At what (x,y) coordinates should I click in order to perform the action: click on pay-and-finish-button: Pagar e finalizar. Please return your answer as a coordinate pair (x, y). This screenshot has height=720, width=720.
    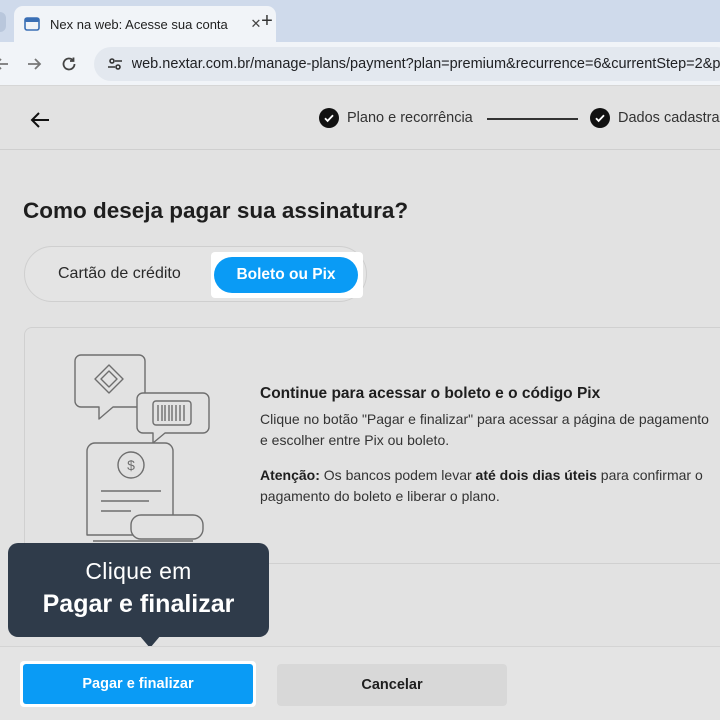
    Looking at the image, I should click on (138, 684).